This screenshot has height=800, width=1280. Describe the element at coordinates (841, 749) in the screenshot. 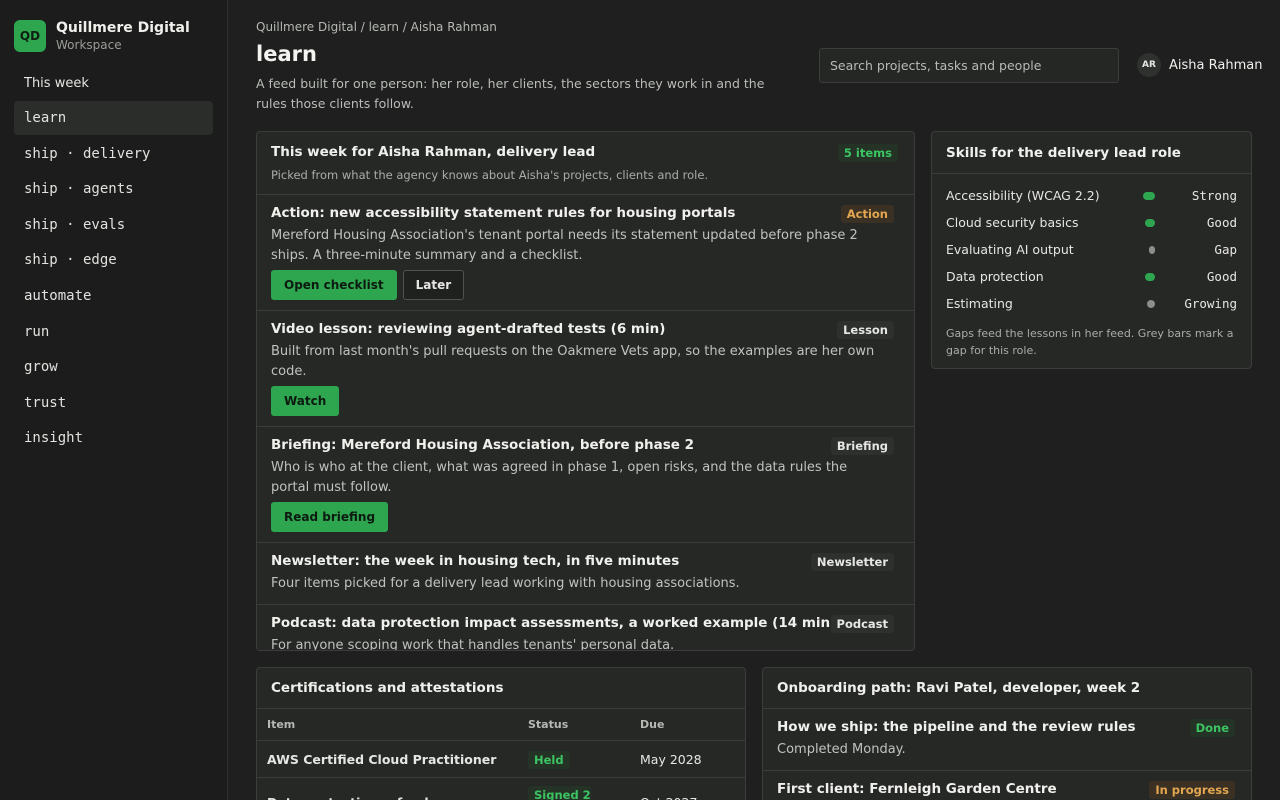

I see `onboarding-item-text: Completed Monday.` at that location.